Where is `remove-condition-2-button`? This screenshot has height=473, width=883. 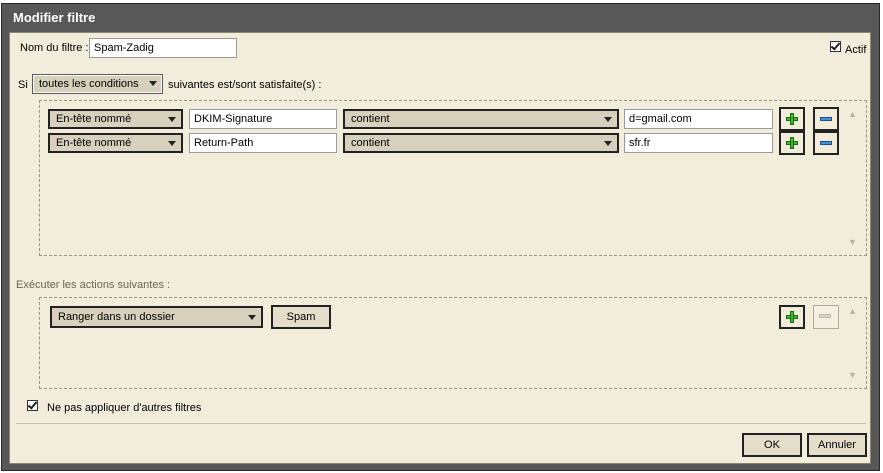
remove-condition-2-button is located at coordinates (826, 143).